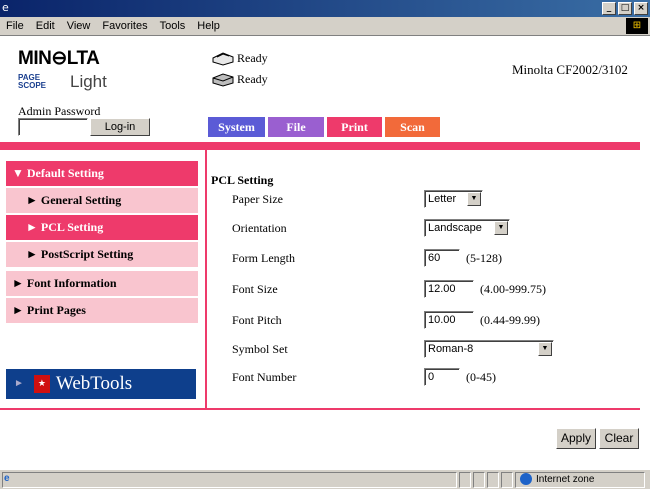  I want to click on printer-icon, so click(223, 59).